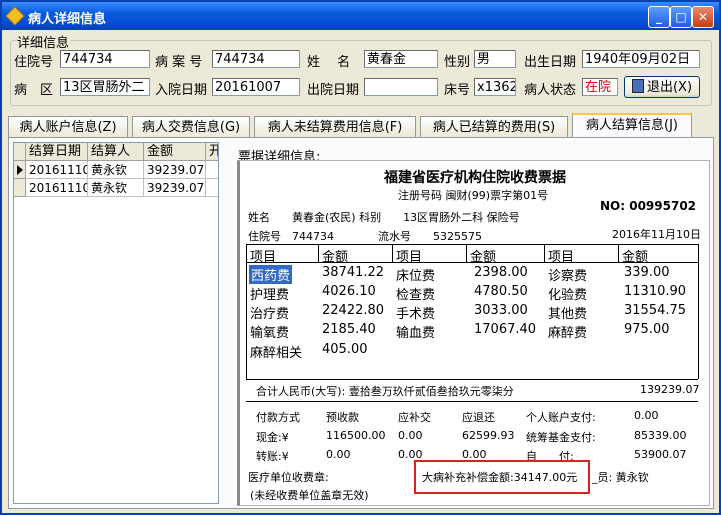 The image size is (721, 515). Describe the element at coordinates (505, 329) in the screenshot. I see `receipt-item-amount: 17067.40` at that location.